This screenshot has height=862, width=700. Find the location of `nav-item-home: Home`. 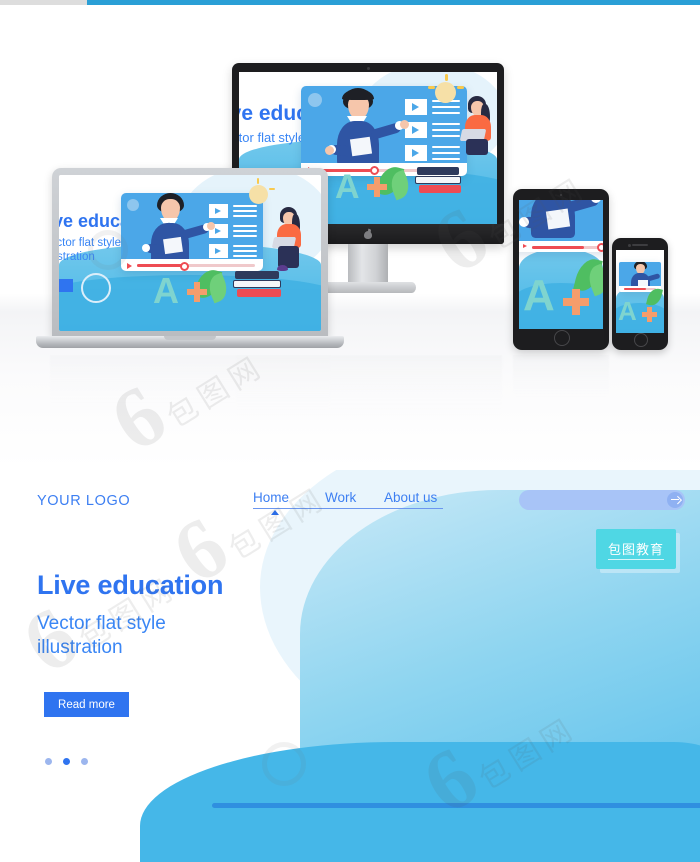

nav-item-home: Home is located at coordinates (271, 497).